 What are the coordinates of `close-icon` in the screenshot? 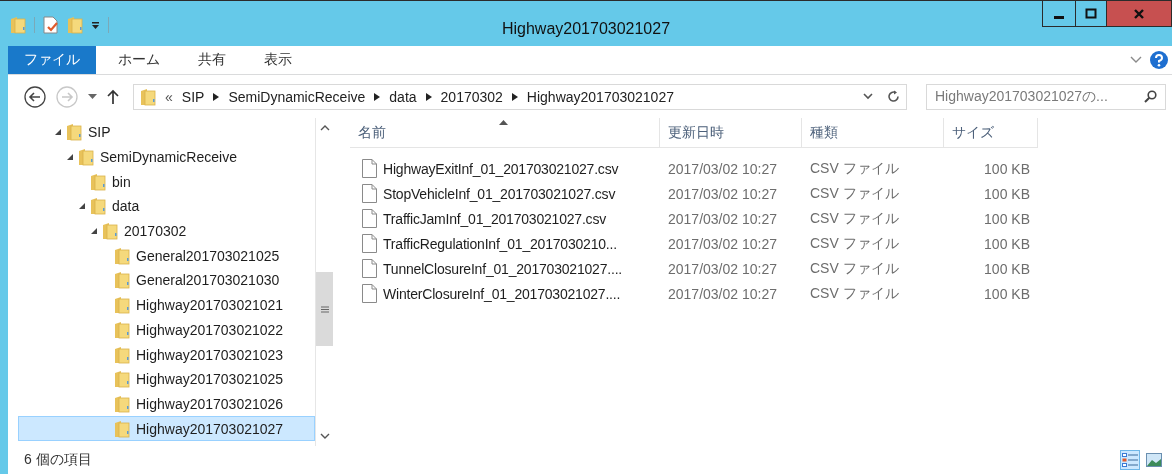 It's located at (1139, 13).